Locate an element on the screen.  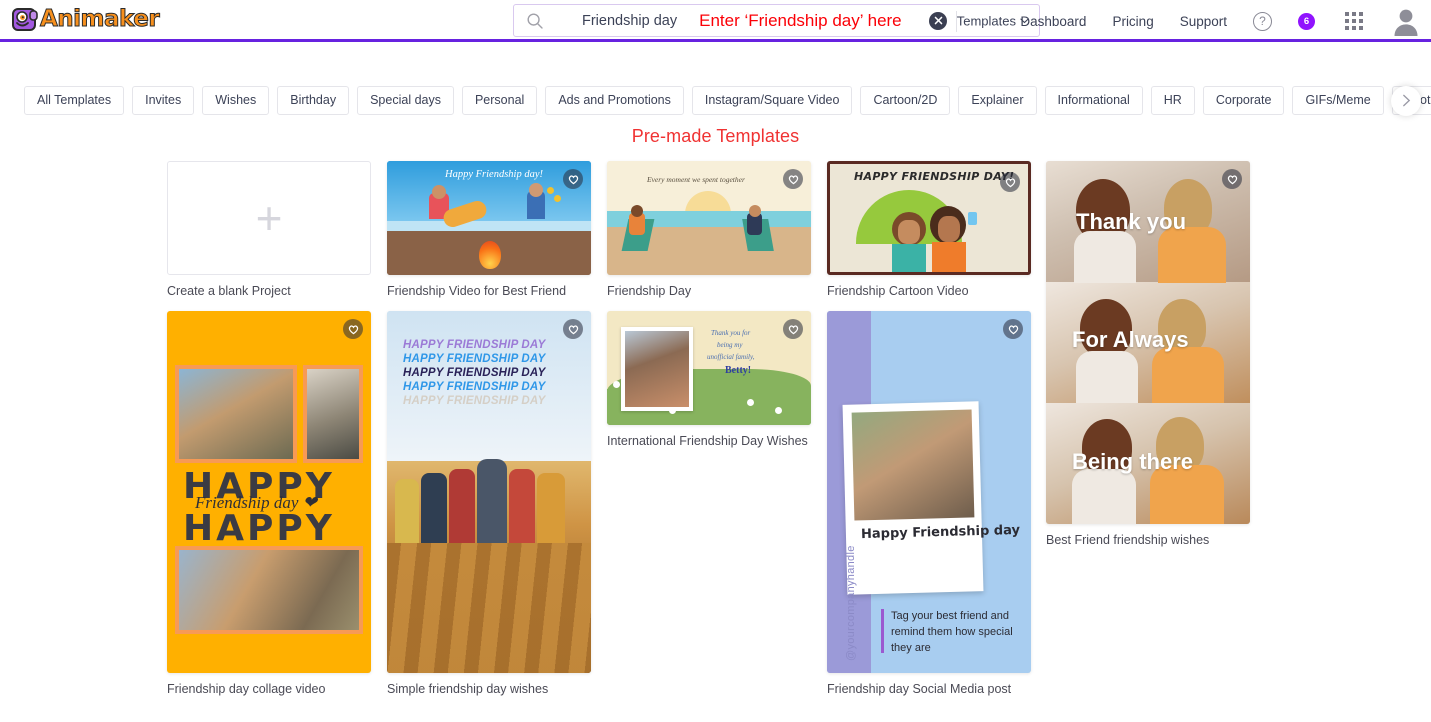
art-text: Every moment we spent together is located at coordinates (696, 179).